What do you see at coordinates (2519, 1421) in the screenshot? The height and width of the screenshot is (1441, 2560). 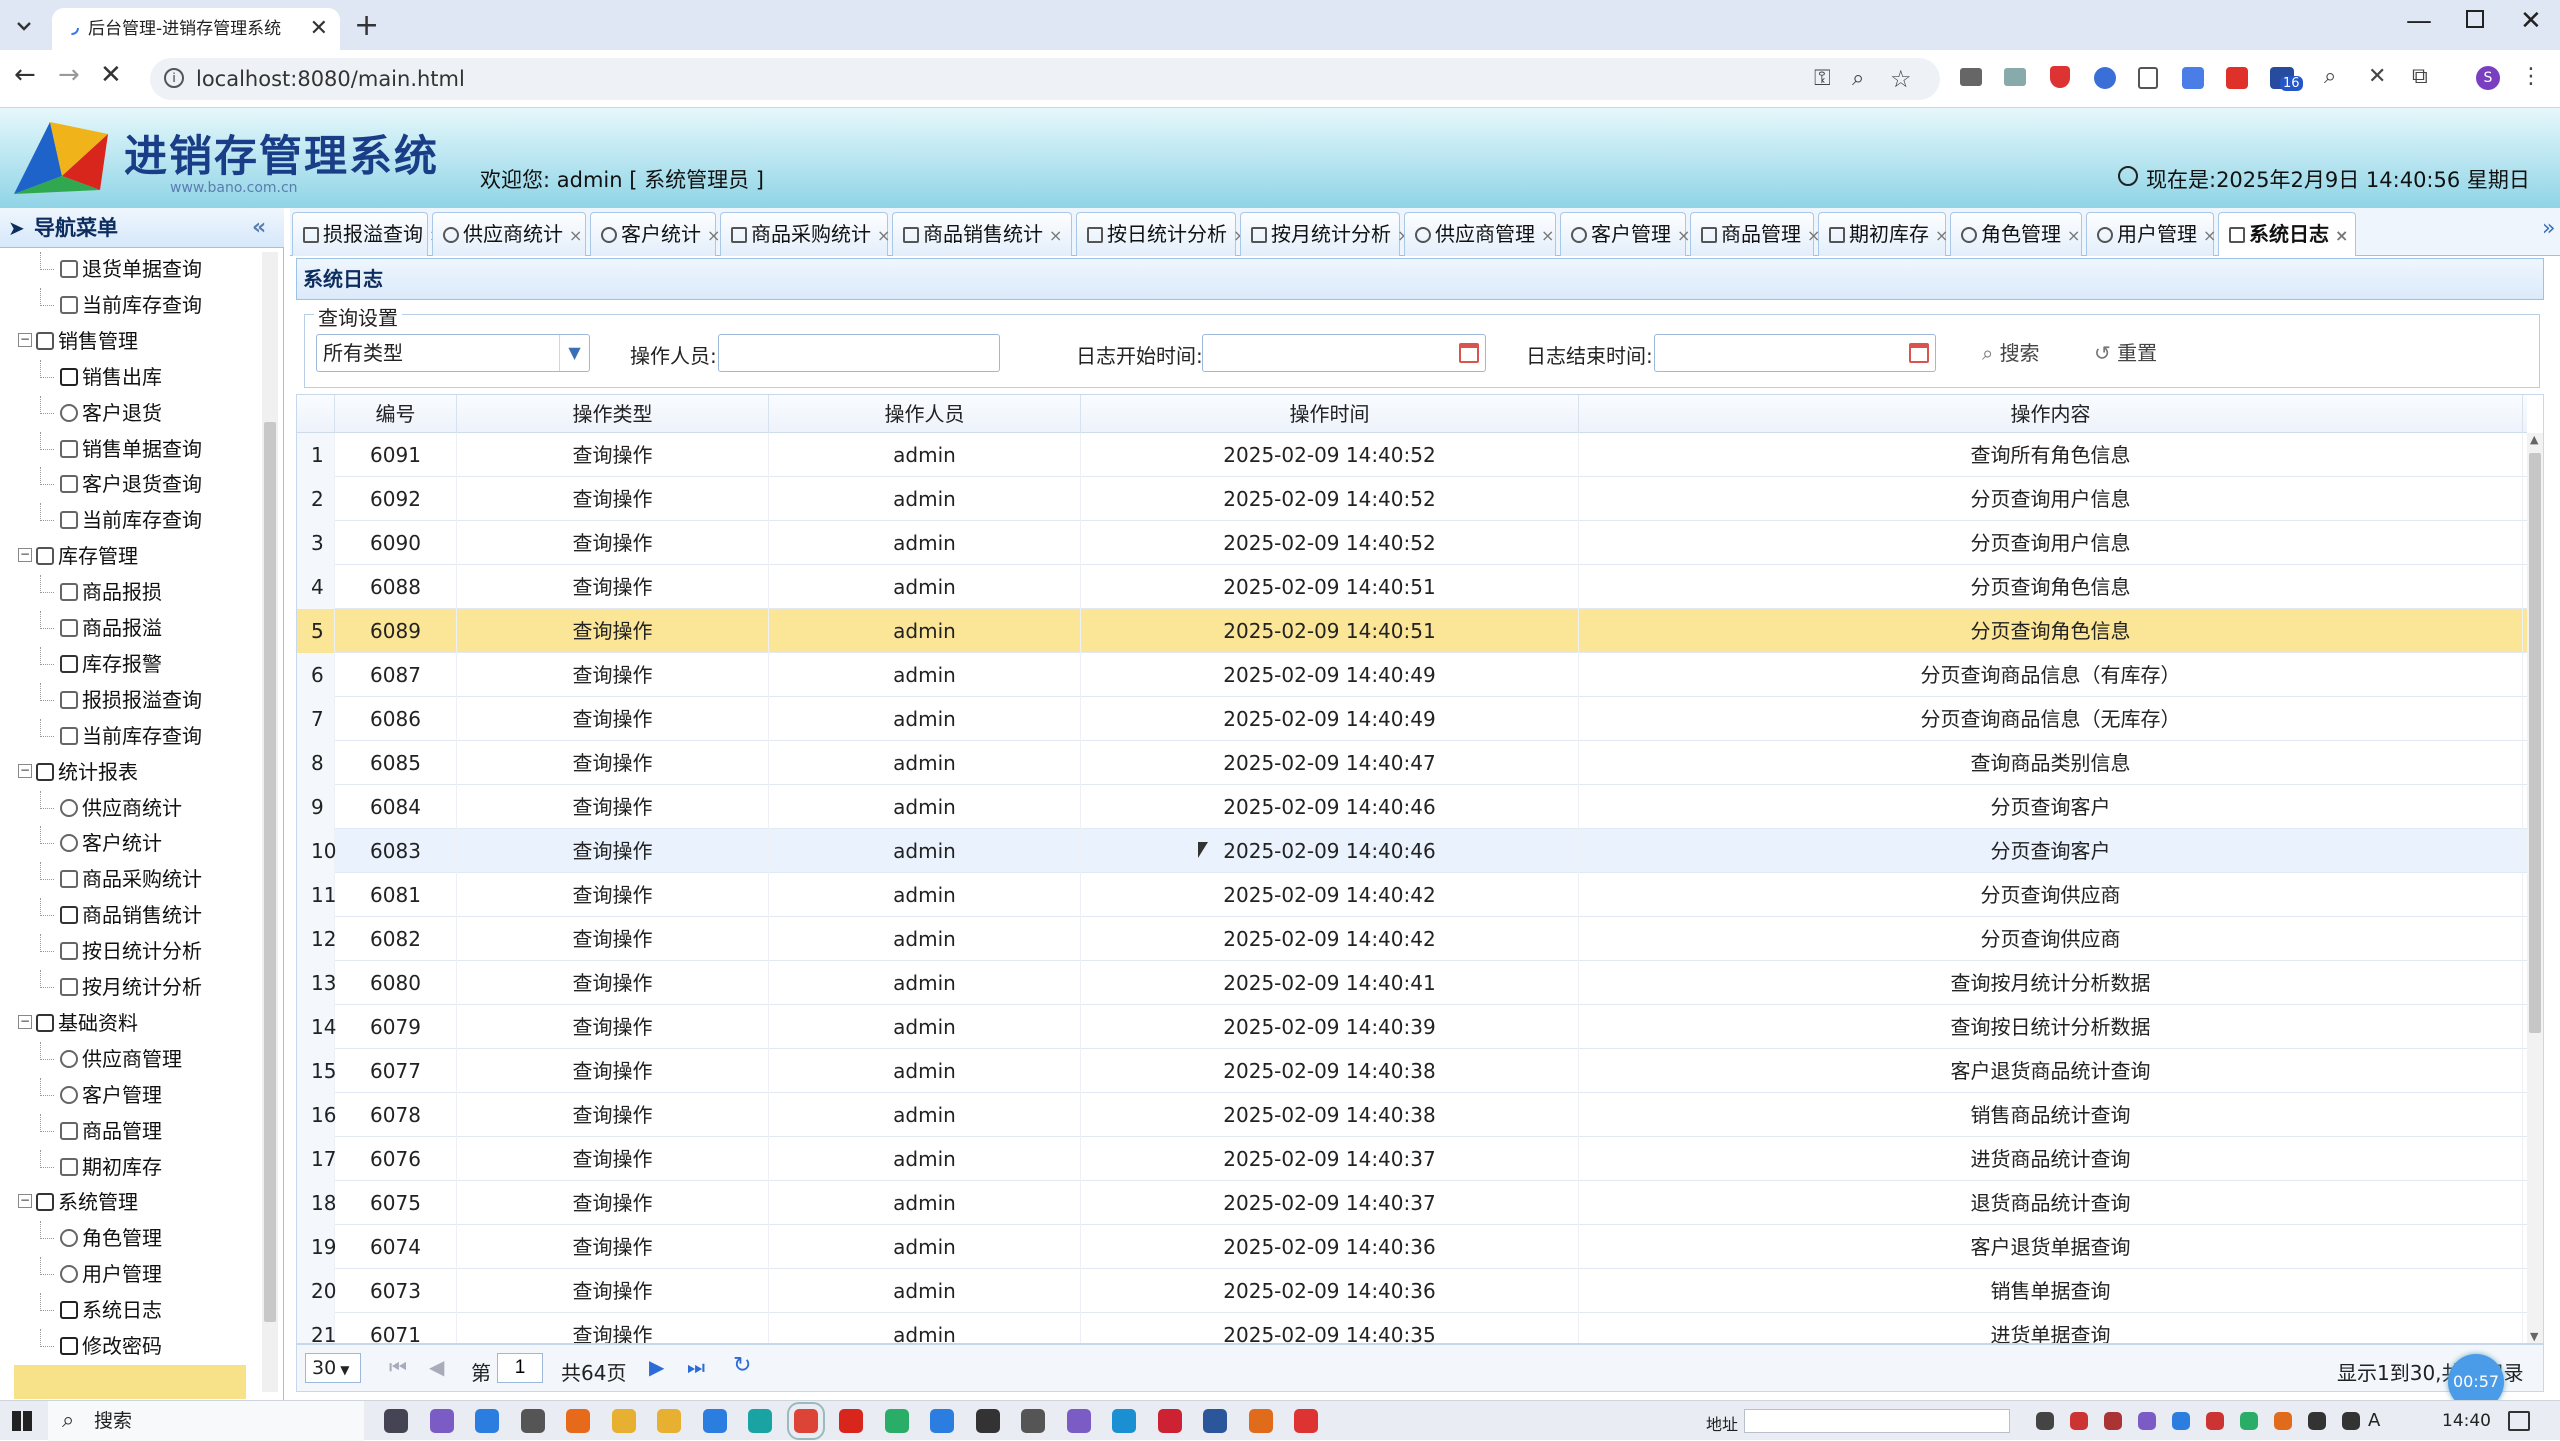 I see `notification-icon` at bounding box center [2519, 1421].